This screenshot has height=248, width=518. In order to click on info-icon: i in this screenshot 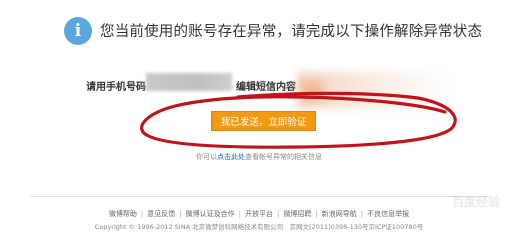, I will do `click(78, 31)`.